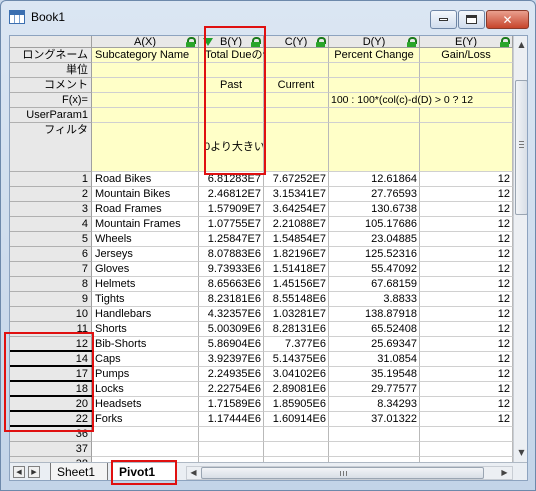 This screenshot has height=491, width=536. What do you see at coordinates (296, 269) in the screenshot?
I see `cell-current-total: 1.51418E7` at bounding box center [296, 269].